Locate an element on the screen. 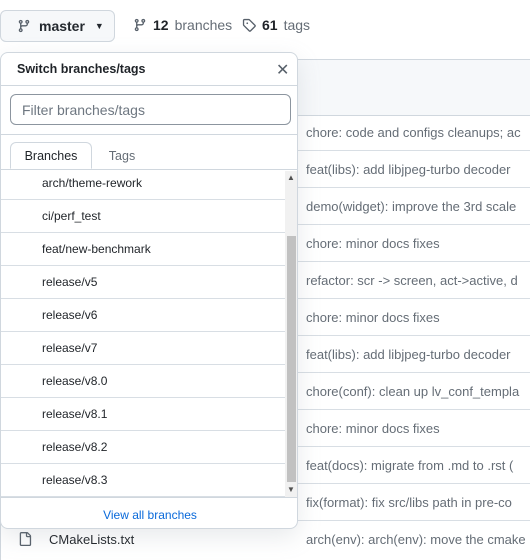  branch-list-item: ci/perf_test is located at coordinates (143, 216).